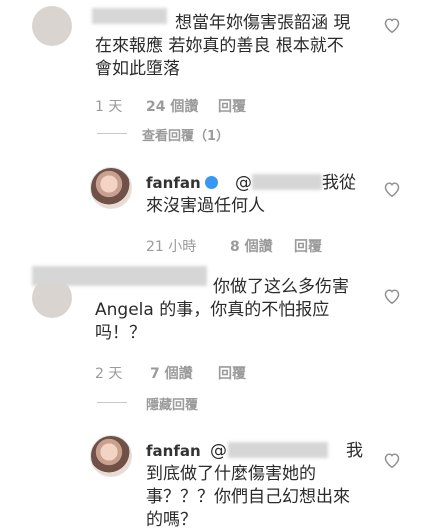  What do you see at coordinates (339, 183) in the screenshot?
I see `comment-text: 我從` at bounding box center [339, 183].